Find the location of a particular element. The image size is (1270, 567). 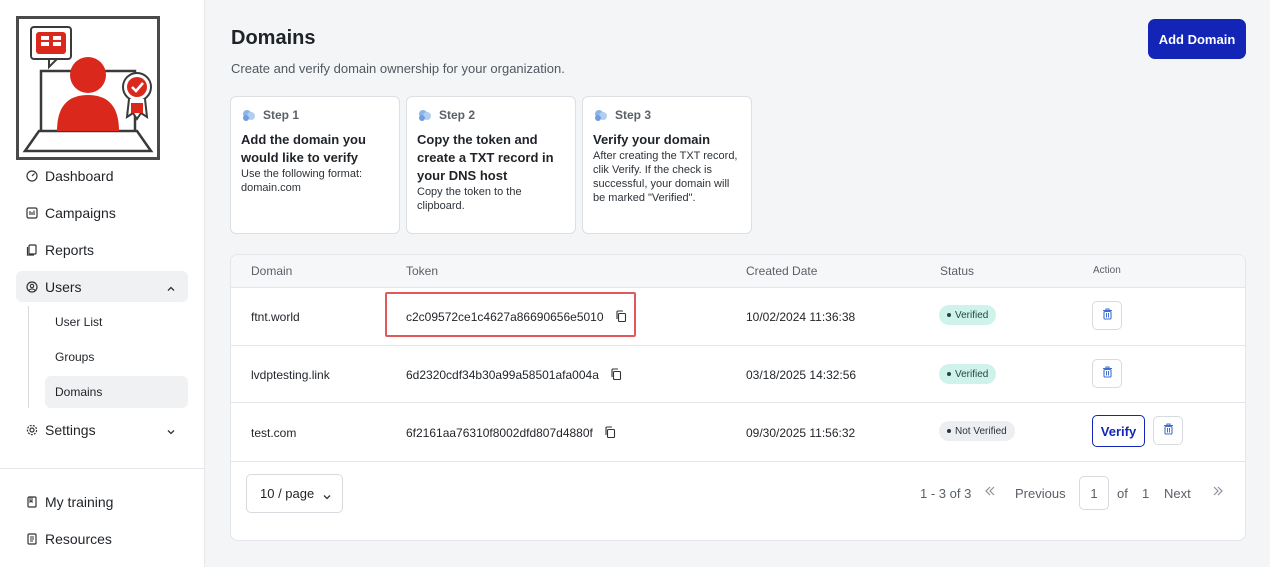

current-page-input: 1 is located at coordinates (1094, 493).